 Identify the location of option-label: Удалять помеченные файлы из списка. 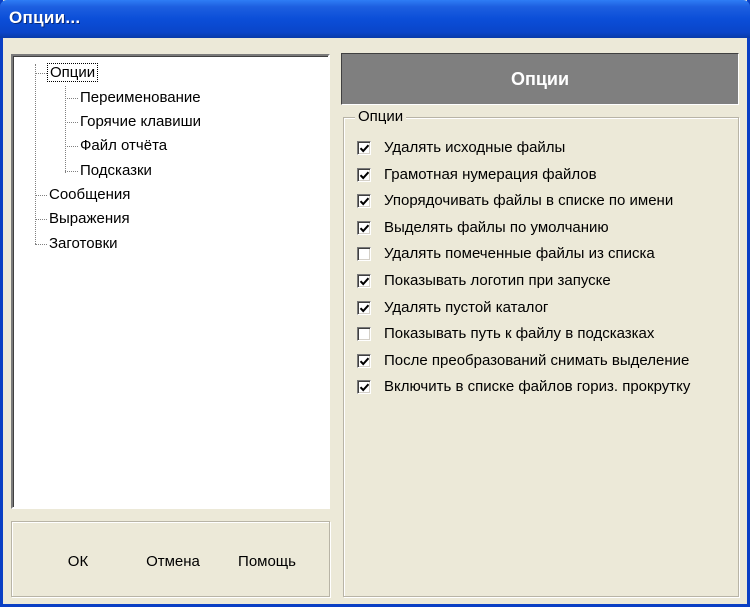
(519, 253).